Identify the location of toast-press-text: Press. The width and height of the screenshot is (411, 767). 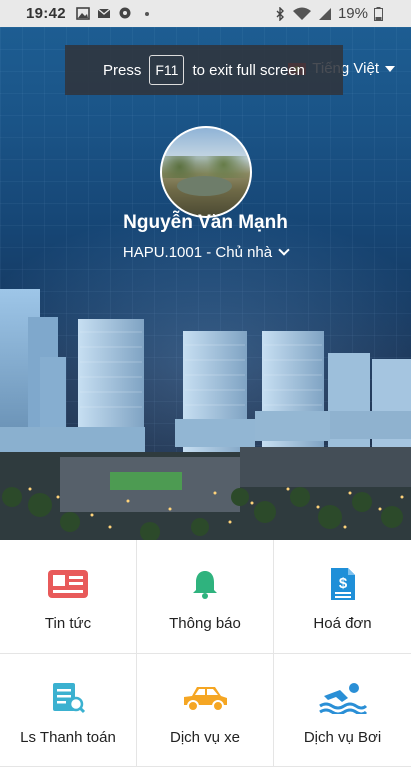
(122, 70).